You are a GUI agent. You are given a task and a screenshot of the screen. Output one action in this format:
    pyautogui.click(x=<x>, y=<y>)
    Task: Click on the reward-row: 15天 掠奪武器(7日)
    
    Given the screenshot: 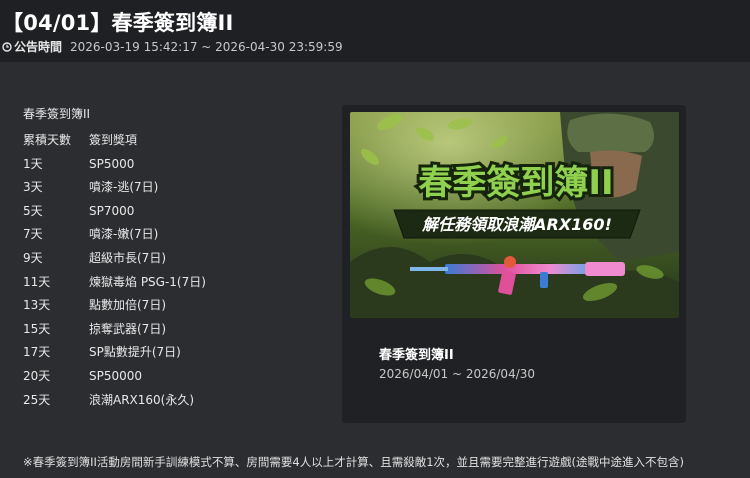 What is the action you would take?
    pyautogui.click(x=173, y=329)
    